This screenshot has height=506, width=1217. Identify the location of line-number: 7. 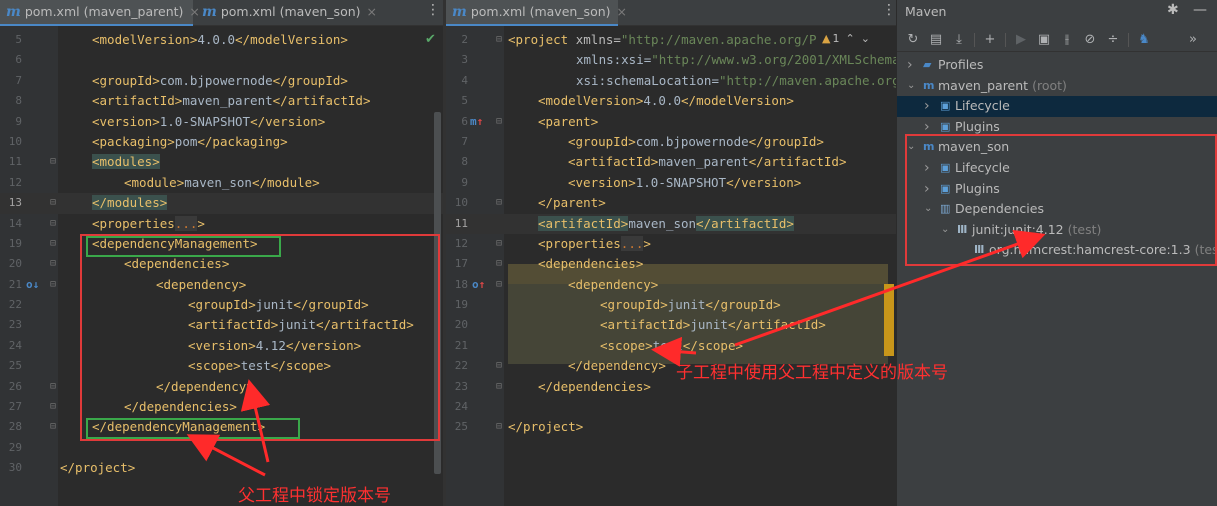
(464, 141).